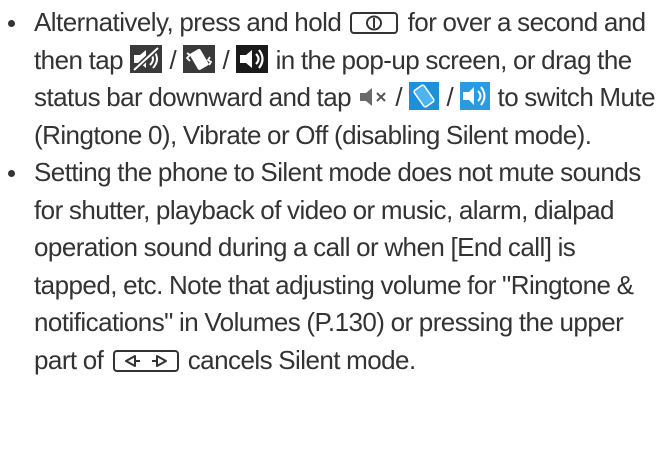  What do you see at coordinates (145, 361) in the screenshot?
I see `volume-key-icon` at bounding box center [145, 361].